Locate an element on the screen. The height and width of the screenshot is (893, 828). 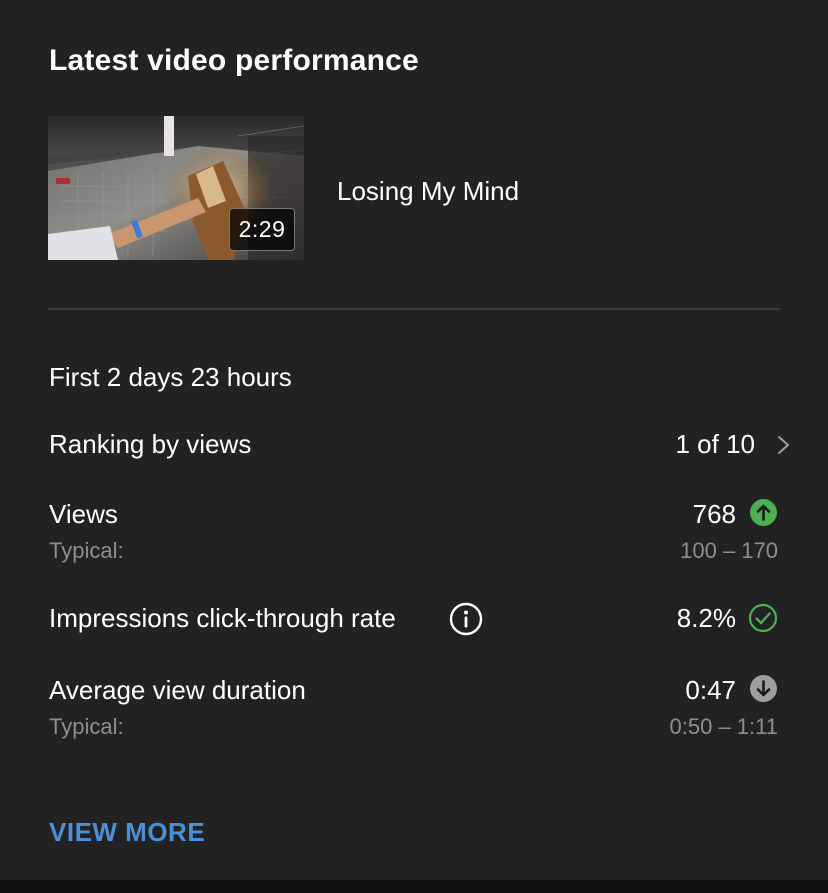
duration-badge: 2:29 is located at coordinates (262, 229).